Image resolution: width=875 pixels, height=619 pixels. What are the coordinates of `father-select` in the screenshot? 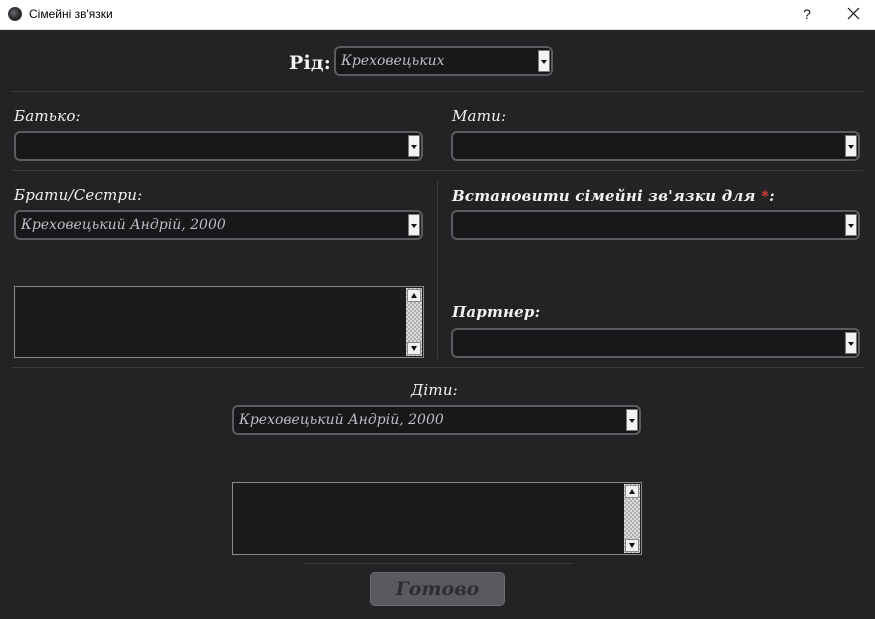 It's located at (218, 146).